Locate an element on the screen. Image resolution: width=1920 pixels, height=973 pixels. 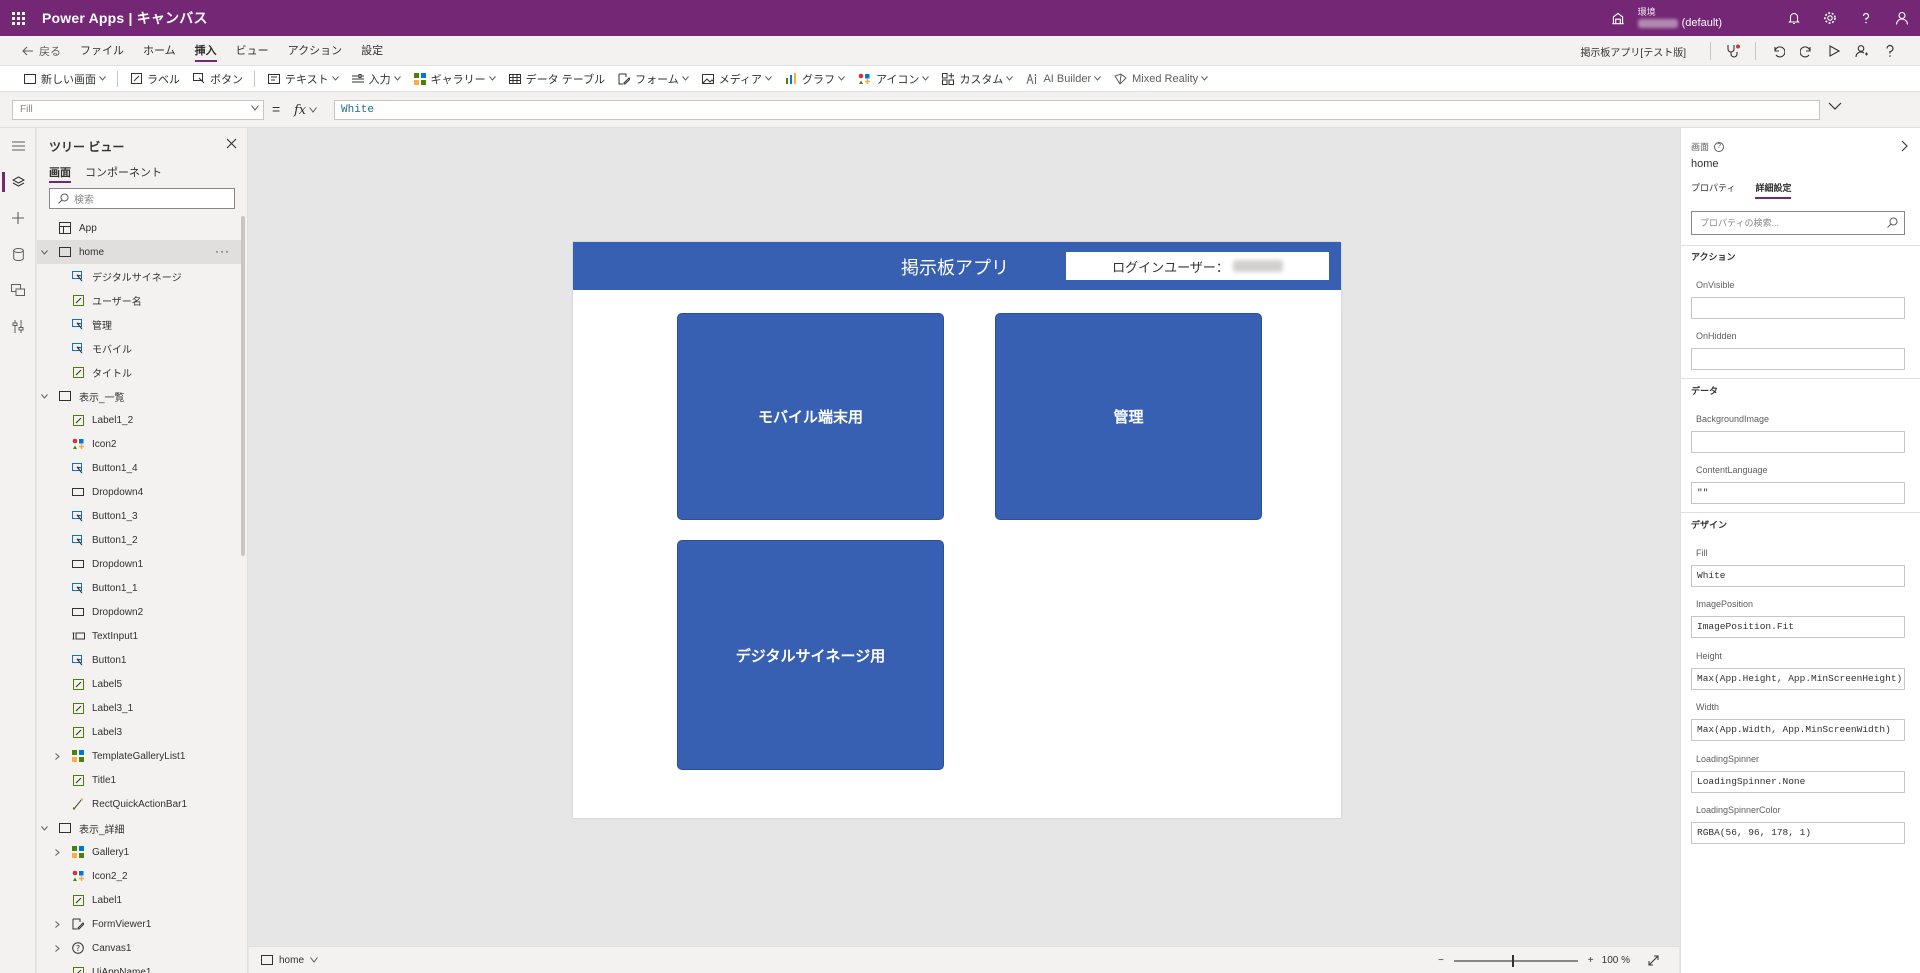
tree-node: Button1_1 is located at coordinates (139, 588).